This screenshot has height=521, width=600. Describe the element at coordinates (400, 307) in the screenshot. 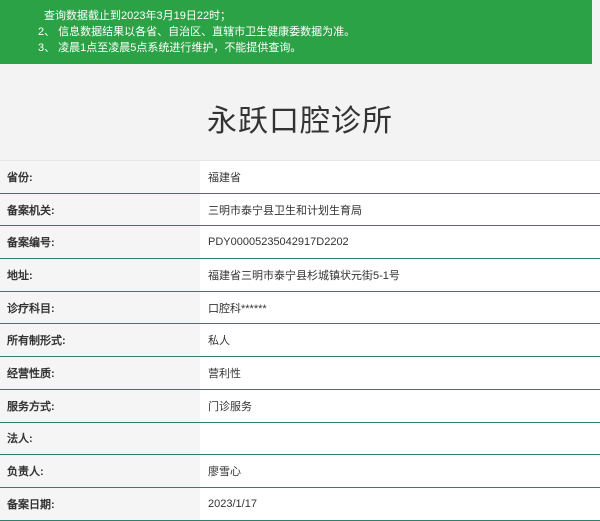

I see `row-value: 口腔科******` at that location.